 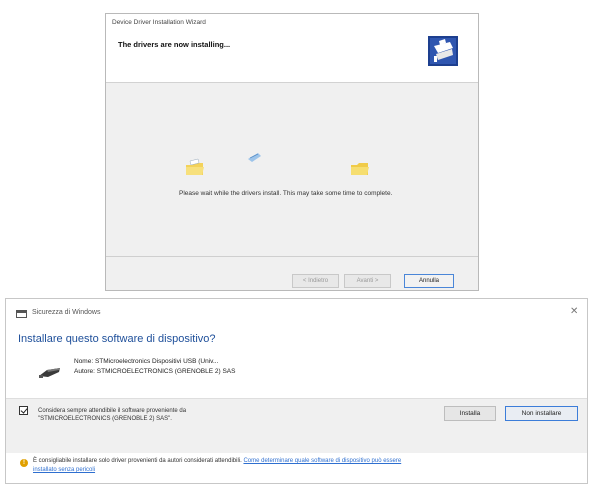 I want to click on close-icon: ✕, so click(x=574, y=311).